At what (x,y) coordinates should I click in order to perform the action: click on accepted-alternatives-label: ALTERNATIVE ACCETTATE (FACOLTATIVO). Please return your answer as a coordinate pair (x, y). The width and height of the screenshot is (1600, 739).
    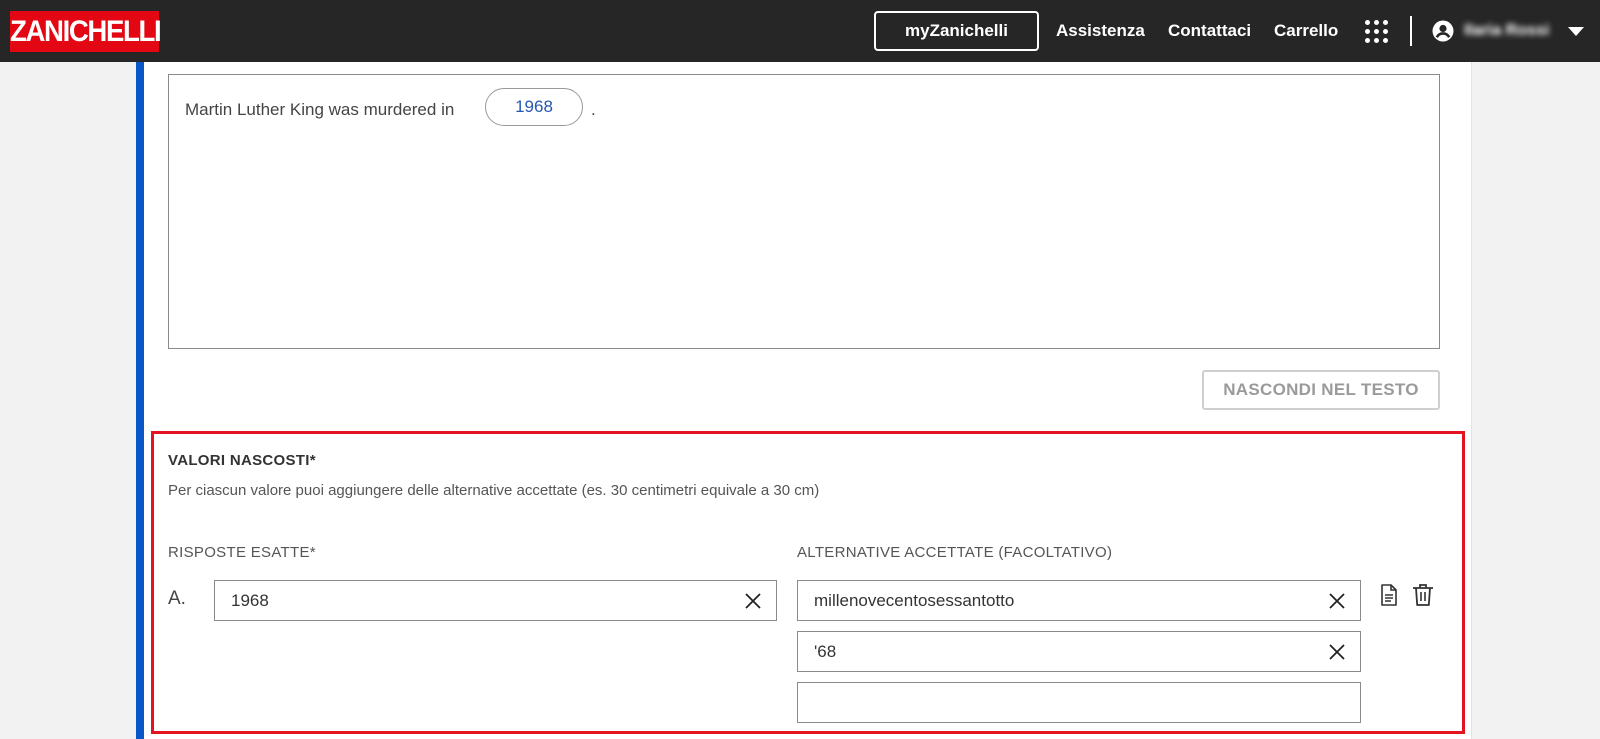
    Looking at the image, I should click on (955, 552).